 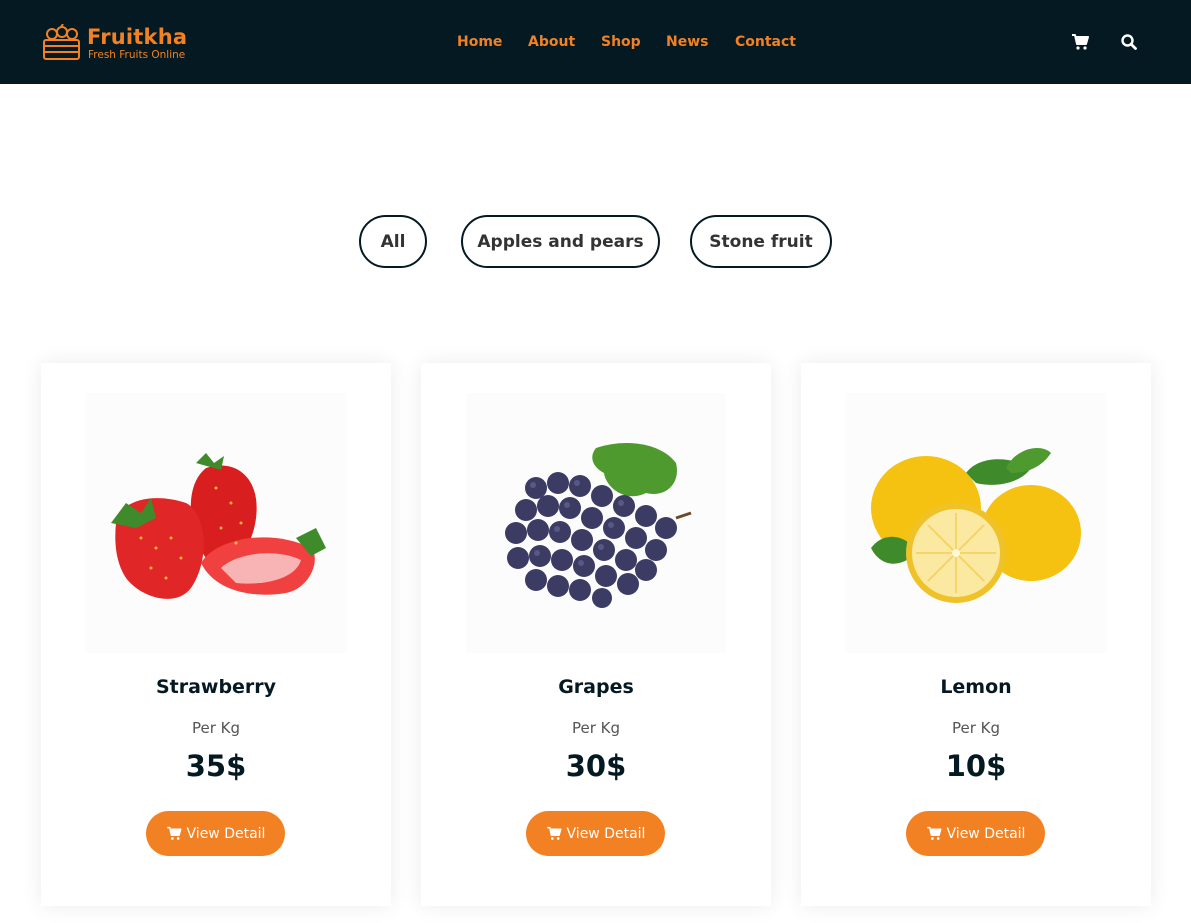 I want to click on nav-home: Home, so click(x=479, y=42).